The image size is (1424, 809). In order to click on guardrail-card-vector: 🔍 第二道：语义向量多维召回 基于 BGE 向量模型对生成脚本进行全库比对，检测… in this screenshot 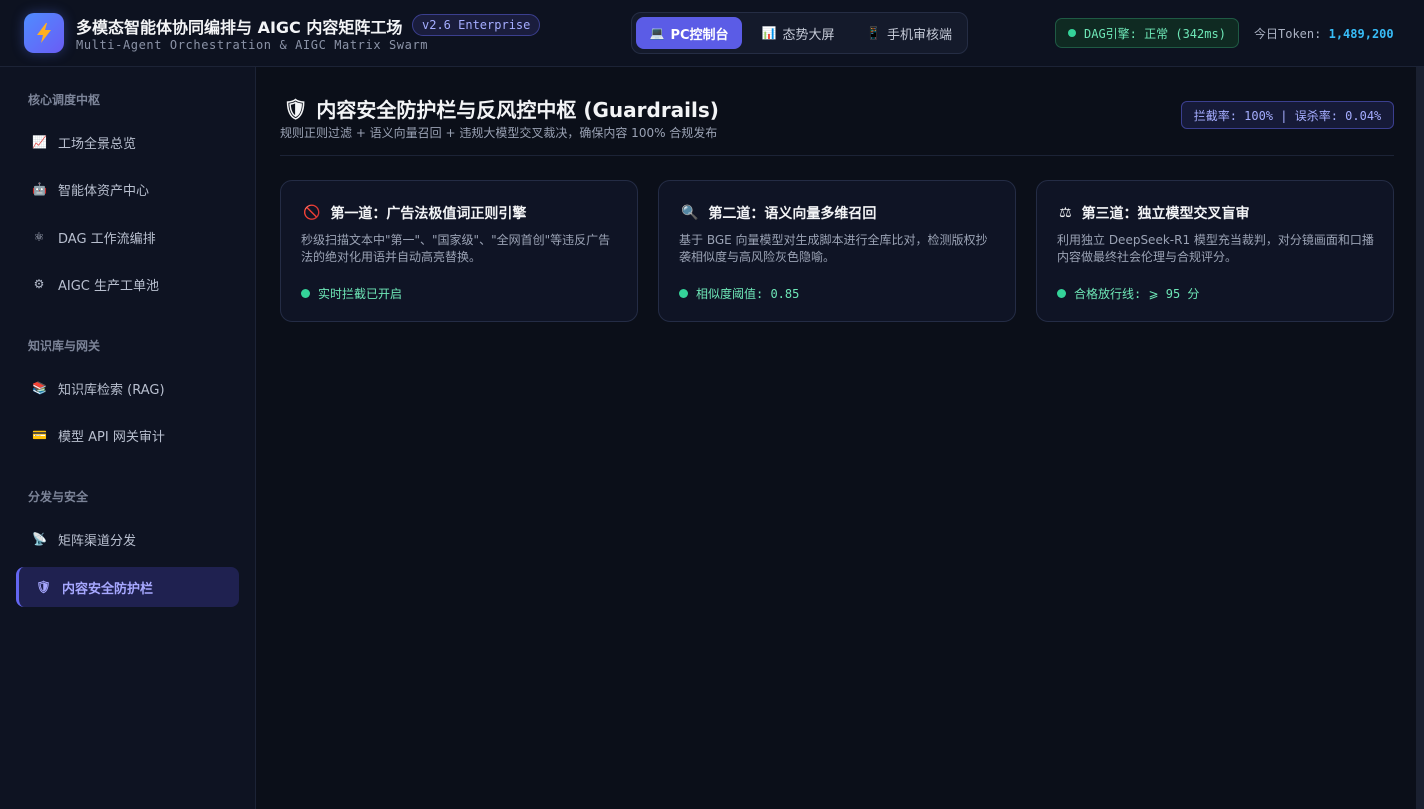, I will do `click(837, 251)`.